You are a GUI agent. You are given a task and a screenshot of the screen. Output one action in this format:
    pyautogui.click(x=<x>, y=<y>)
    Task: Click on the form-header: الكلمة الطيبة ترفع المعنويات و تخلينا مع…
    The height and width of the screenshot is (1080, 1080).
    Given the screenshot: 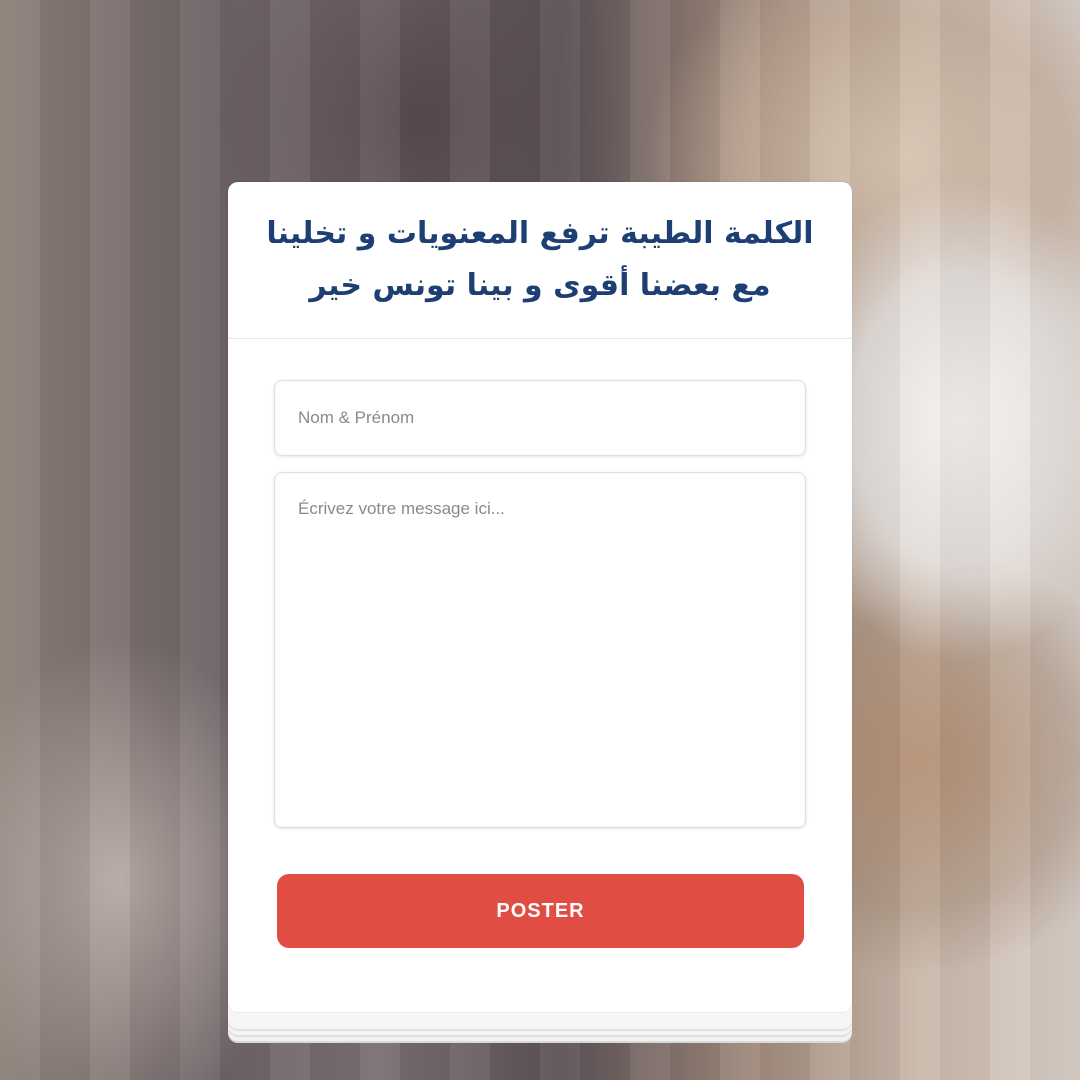 What is the action you would take?
    pyautogui.click(x=540, y=260)
    